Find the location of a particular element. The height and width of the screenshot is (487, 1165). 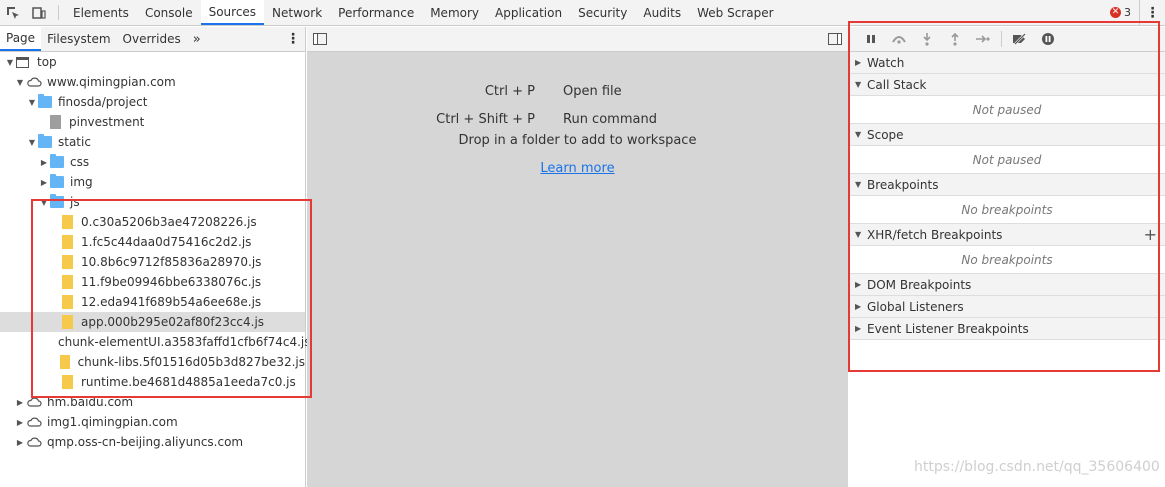

tab-web-scraper: Web Scraper is located at coordinates (735, 12).